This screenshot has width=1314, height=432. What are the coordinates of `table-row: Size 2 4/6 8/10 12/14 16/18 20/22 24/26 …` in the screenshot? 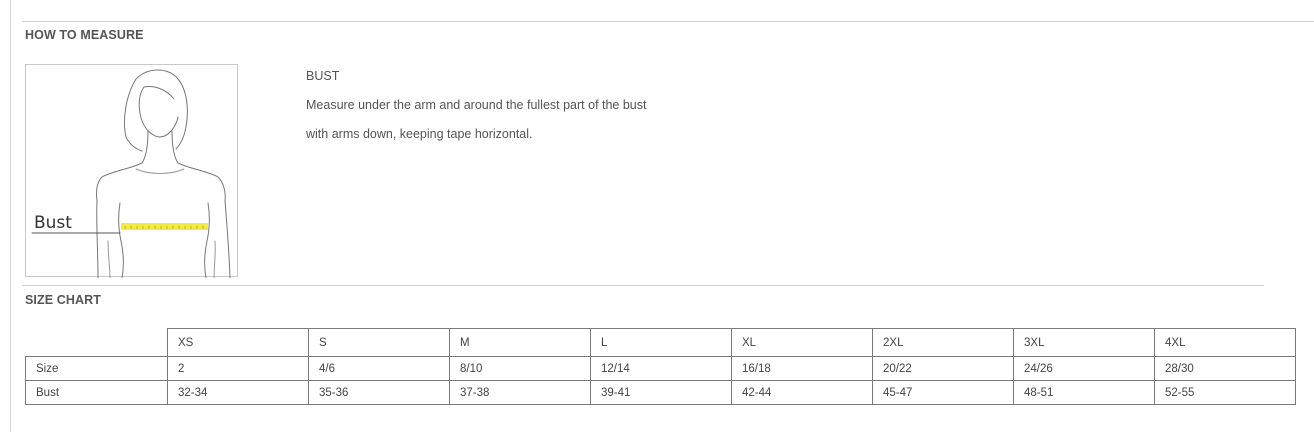 It's located at (660, 368).